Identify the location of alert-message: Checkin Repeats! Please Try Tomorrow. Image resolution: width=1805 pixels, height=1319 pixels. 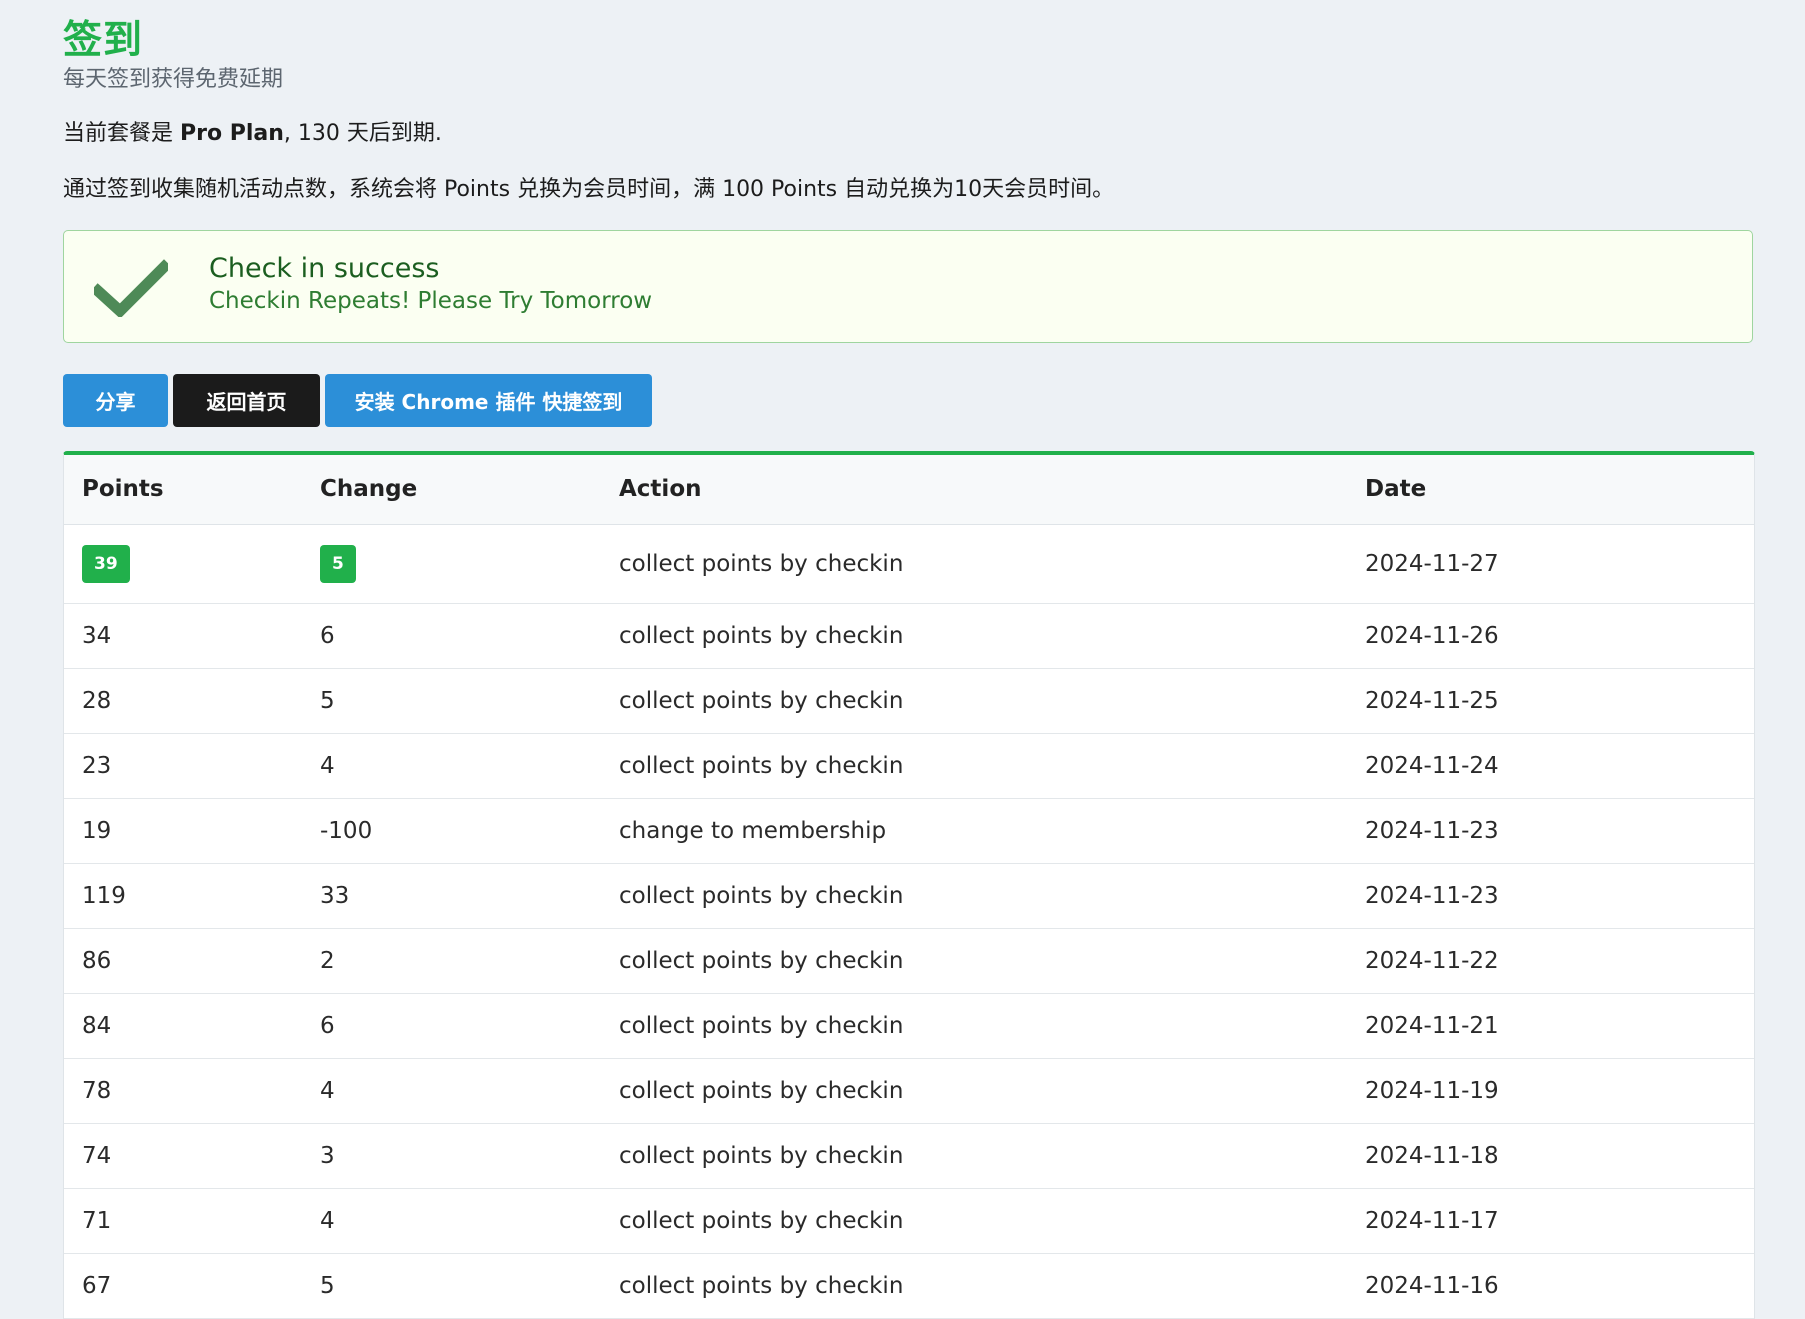
(431, 301).